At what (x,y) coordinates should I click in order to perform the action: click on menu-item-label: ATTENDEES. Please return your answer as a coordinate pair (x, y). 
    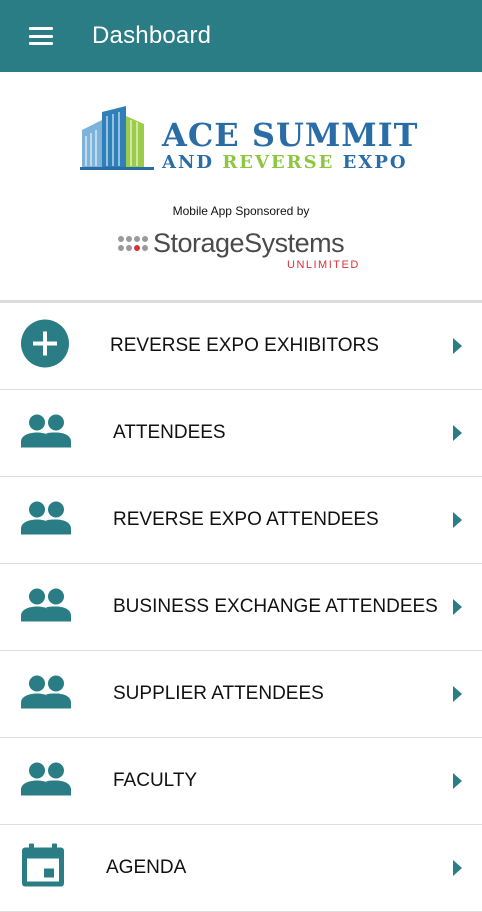
    Looking at the image, I should click on (169, 432).